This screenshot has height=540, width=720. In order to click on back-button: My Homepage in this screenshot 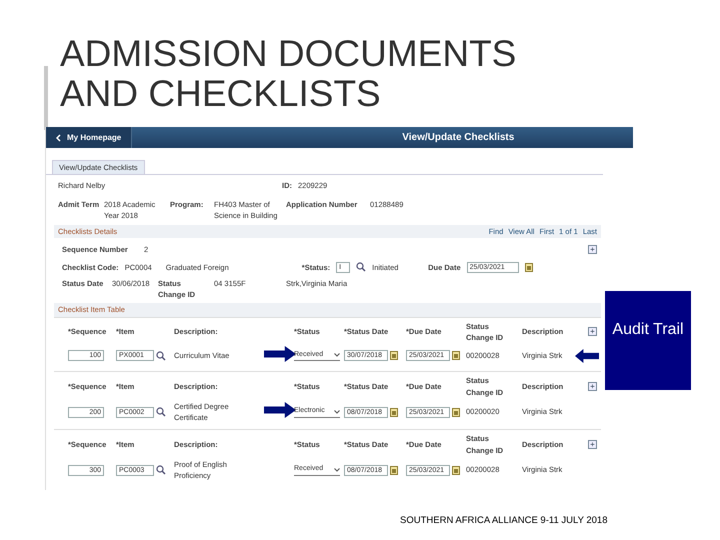, I will do `click(89, 137)`.